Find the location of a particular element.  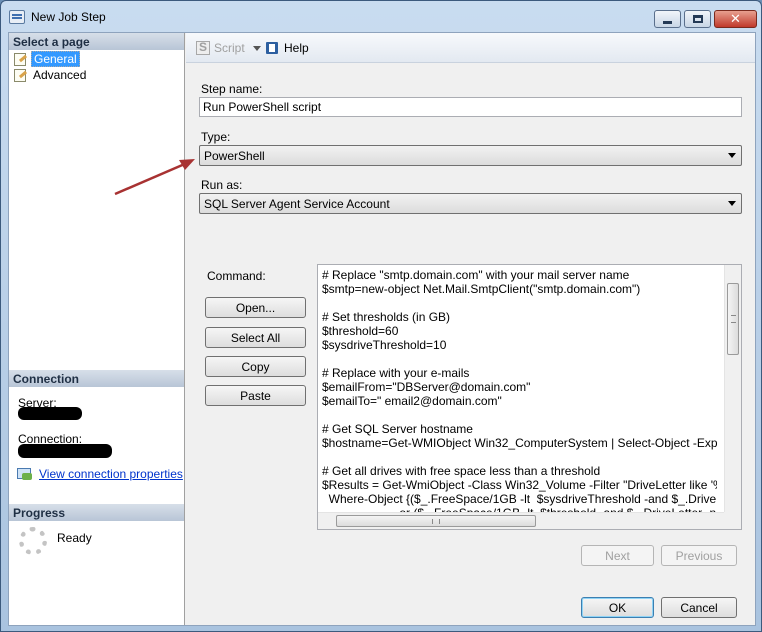

close-button: ✕ is located at coordinates (735, 19).